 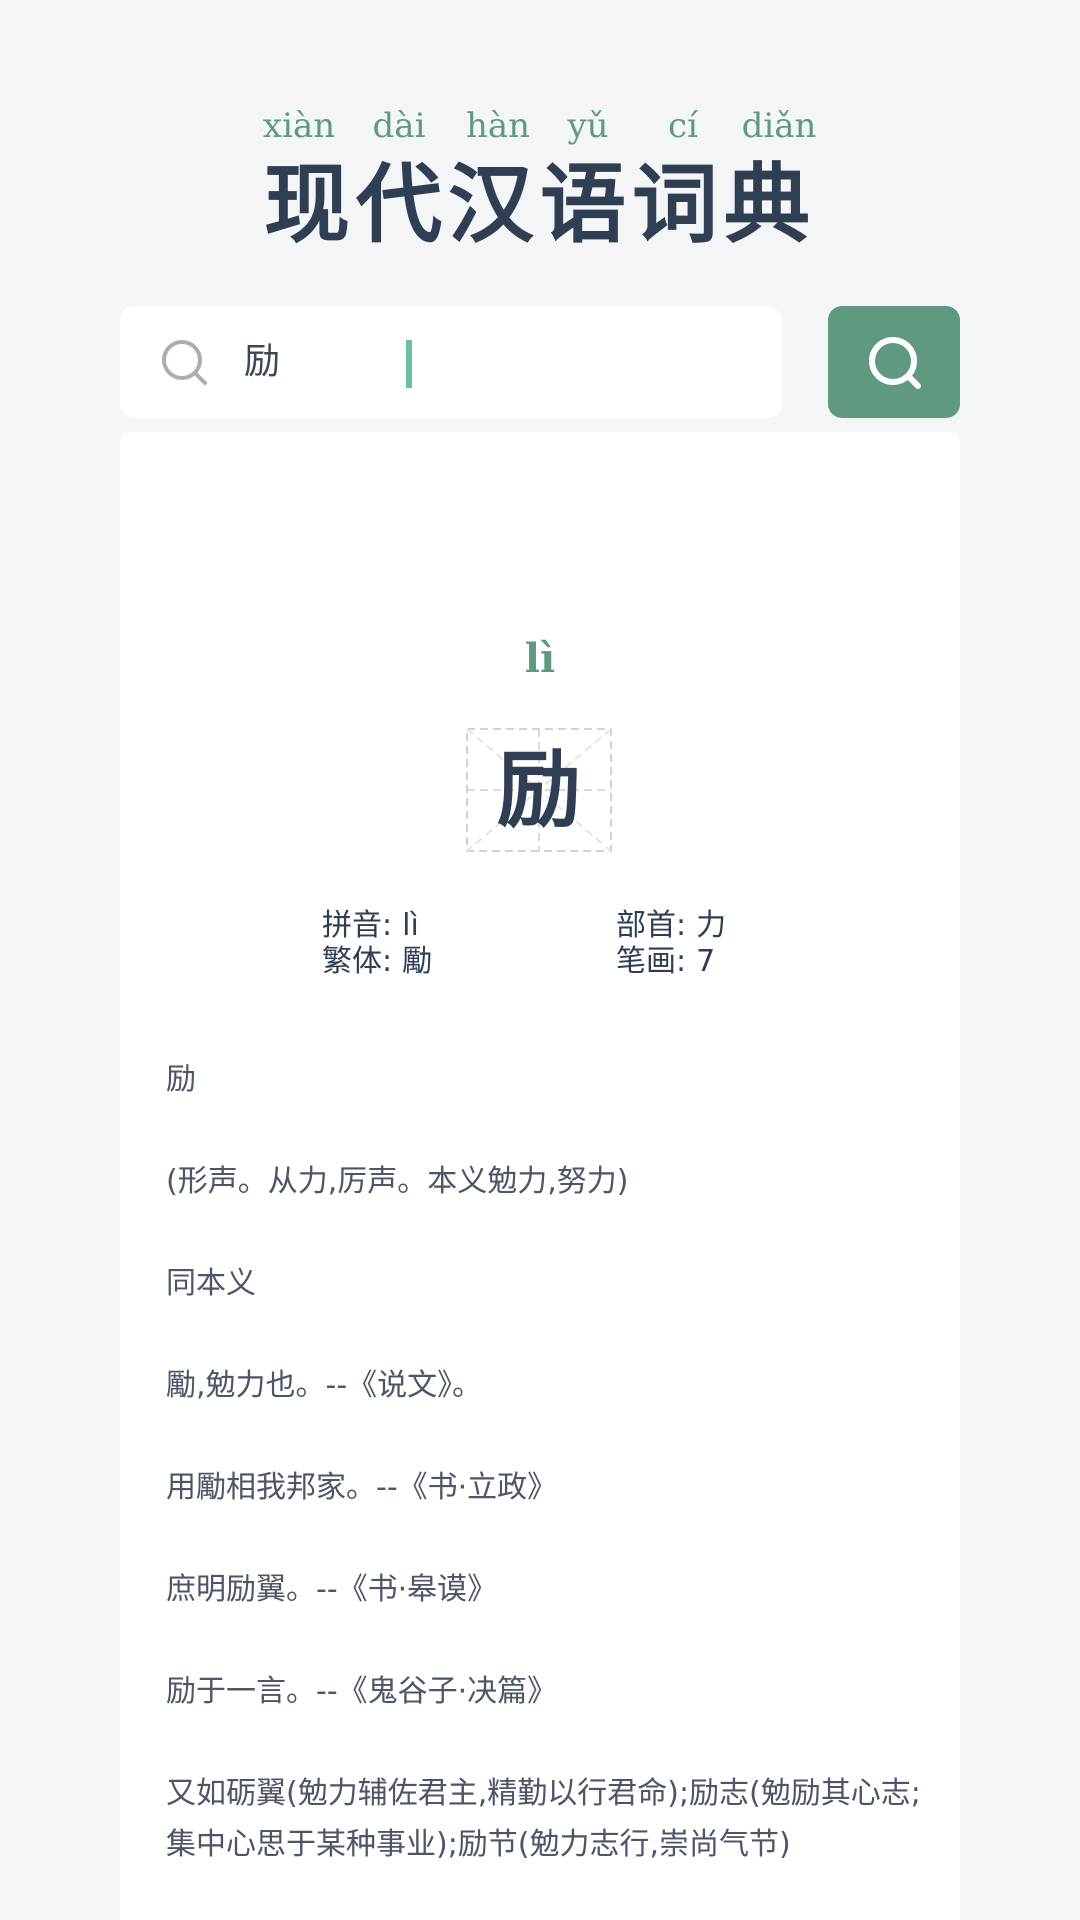 What do you see at coordinates (362, 1691) in the screenshot?
I see `definition-paragraph: 励于一言。--《鬼谷子·决篇》` at bounding box center [362, 1691].